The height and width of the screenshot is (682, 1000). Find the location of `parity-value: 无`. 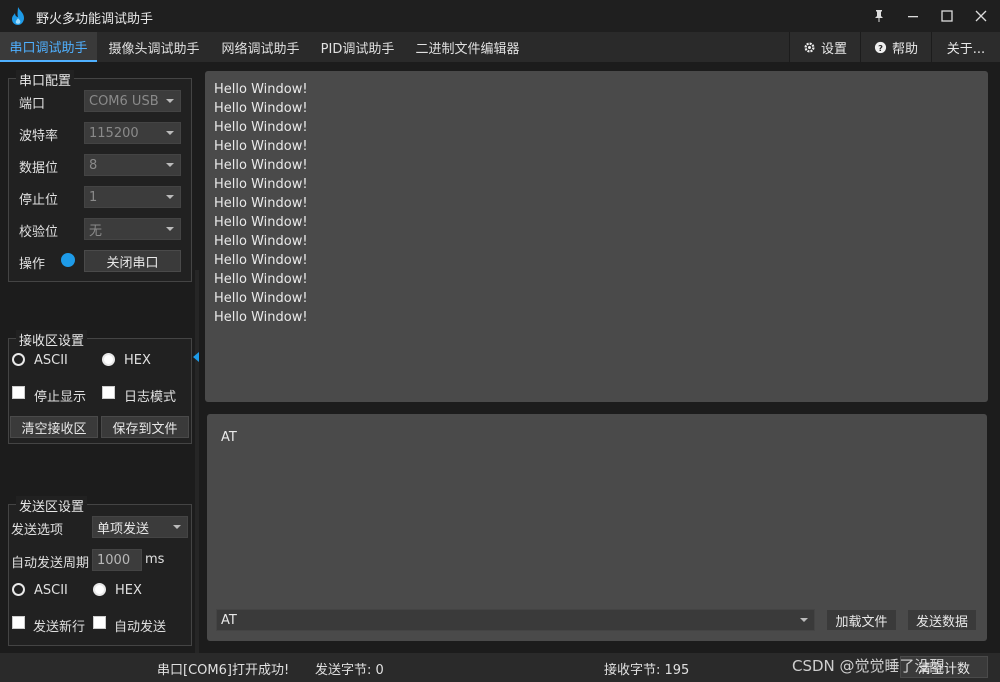

parity-value: 无 is located at coordinates (96, 231).